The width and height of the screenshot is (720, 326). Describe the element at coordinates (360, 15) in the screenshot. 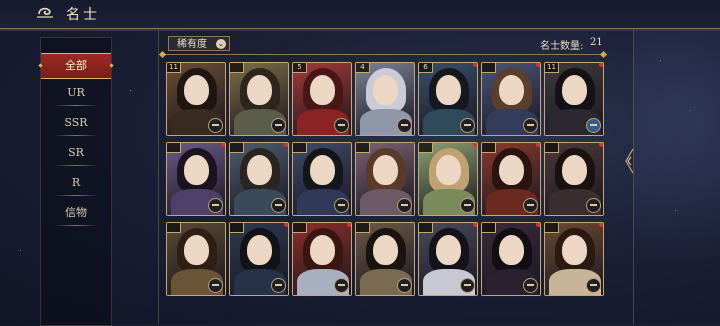

I see `top-bar: 名士` at that location.